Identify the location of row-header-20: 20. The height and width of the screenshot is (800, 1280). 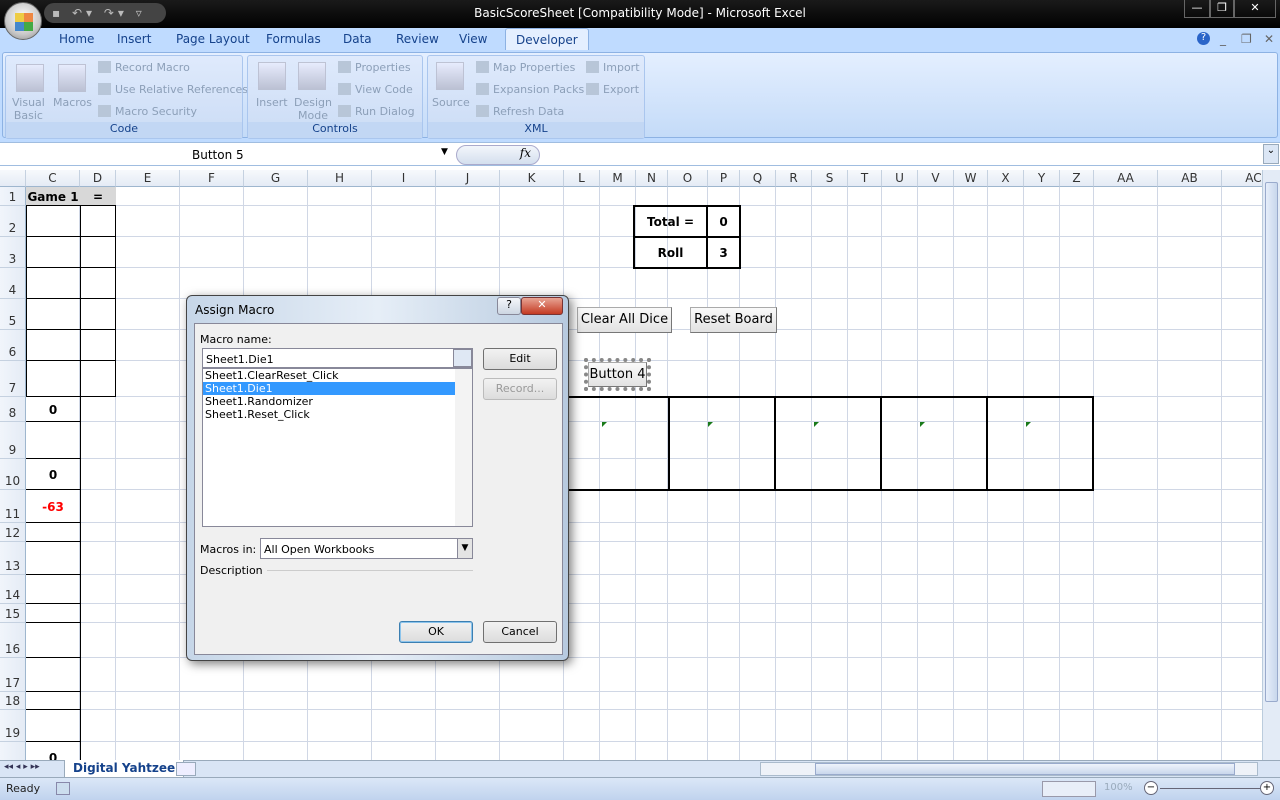
(13, 751).